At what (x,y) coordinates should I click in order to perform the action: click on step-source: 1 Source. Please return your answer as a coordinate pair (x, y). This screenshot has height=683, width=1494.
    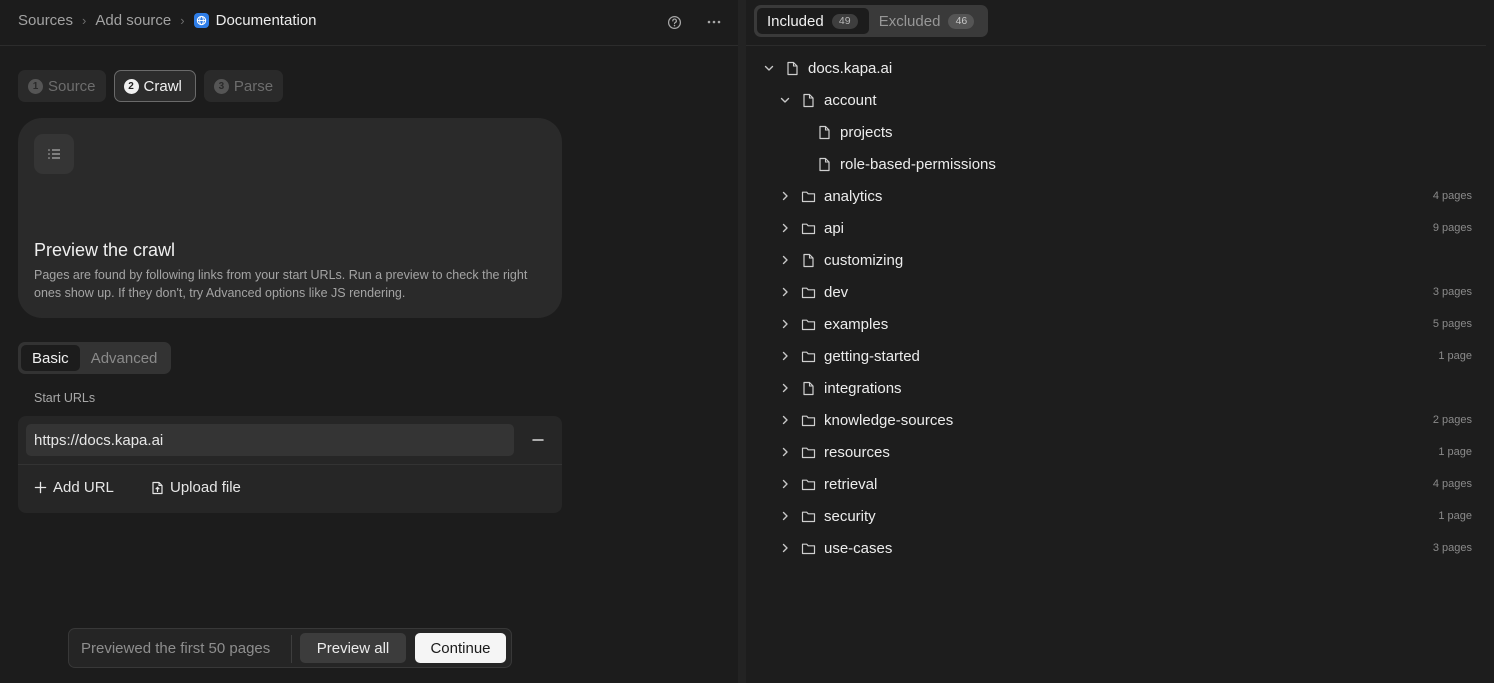
    Looking at the image, I should click on (62, 86).